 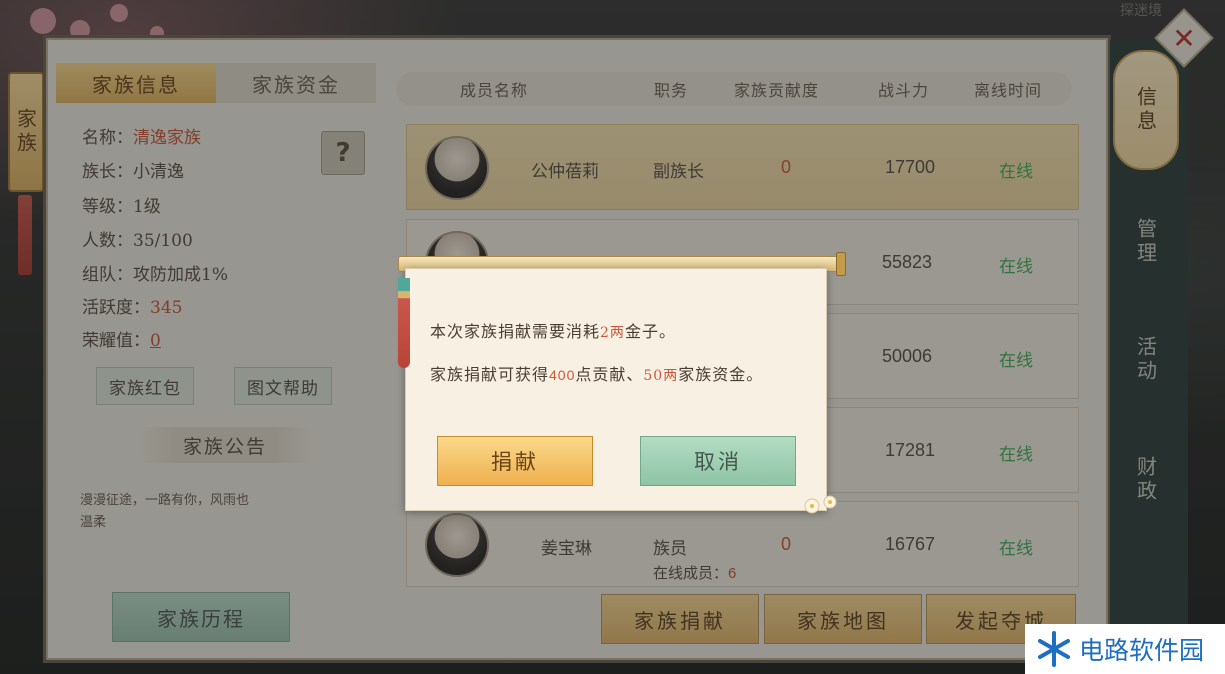 What do you see at coordinates (820, 504) in the screenshot?
I see `flower-decoration` at bounding box center [820, 504].